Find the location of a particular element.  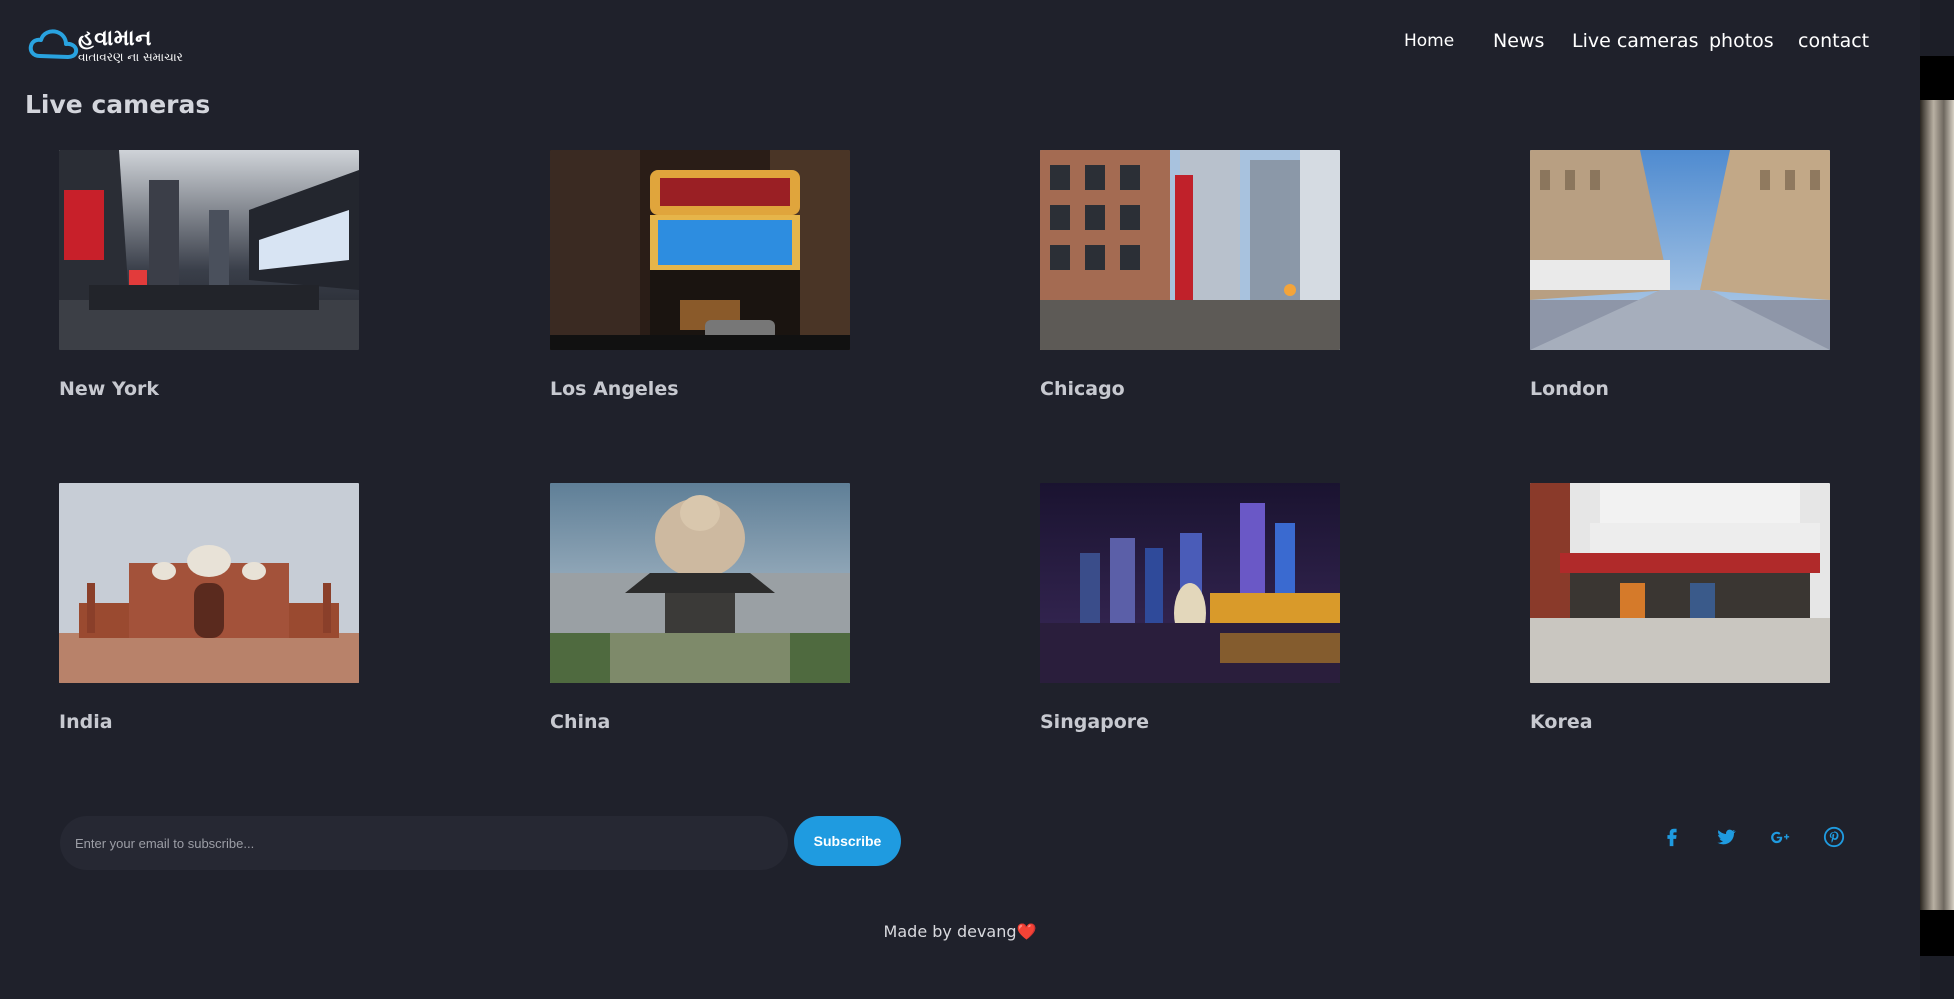

camera-name: Korea is located at coordinates (1561, 722).